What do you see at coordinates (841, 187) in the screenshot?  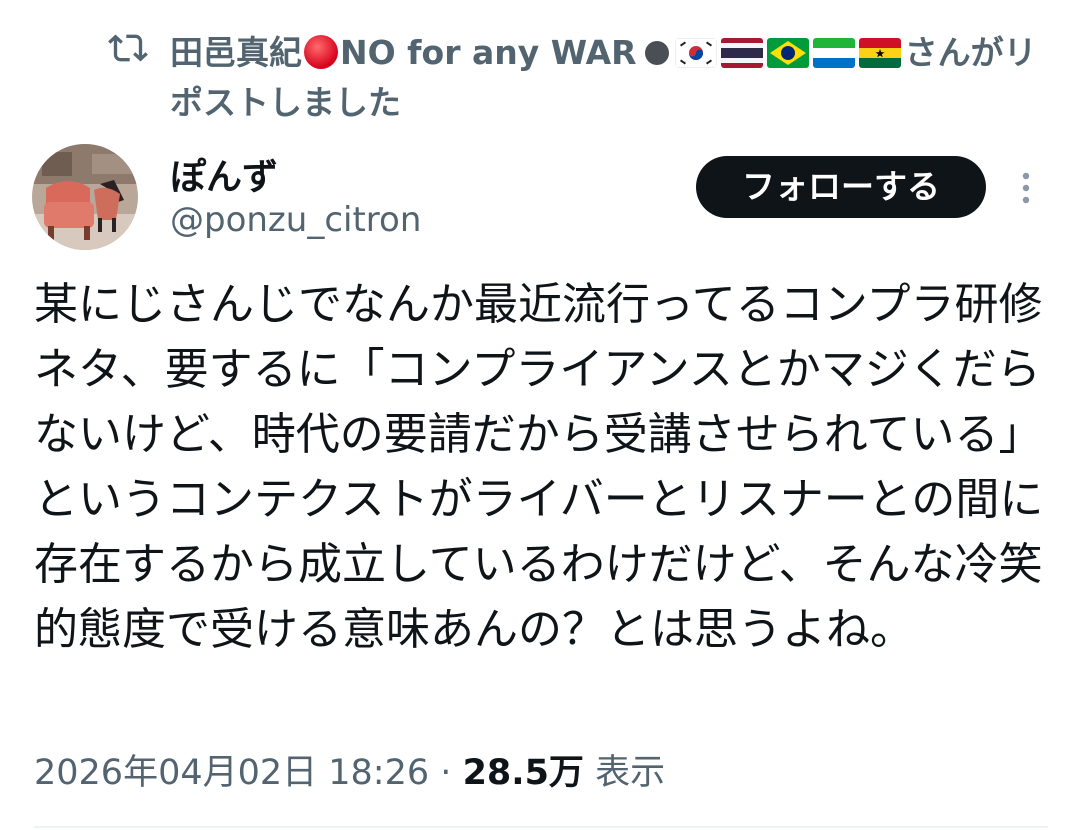 I see `follow-button: フォローする` at bounding box center [841, 187].